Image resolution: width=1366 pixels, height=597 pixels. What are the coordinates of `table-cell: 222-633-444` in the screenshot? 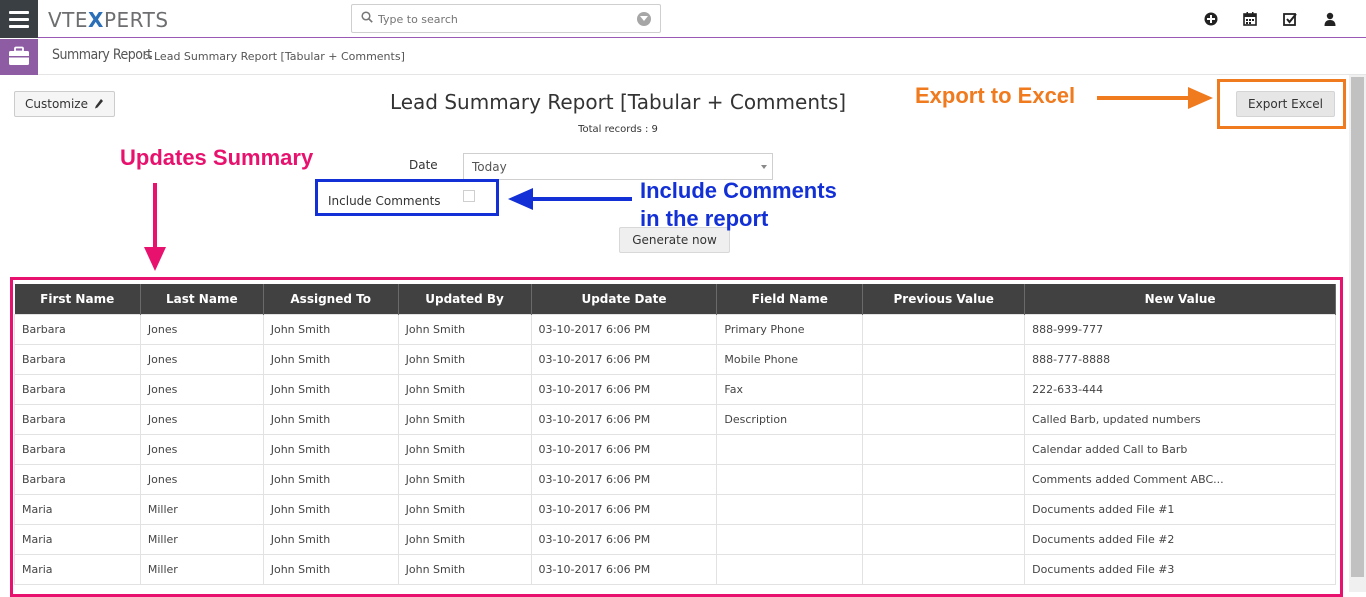 It's located at (1180, 389).